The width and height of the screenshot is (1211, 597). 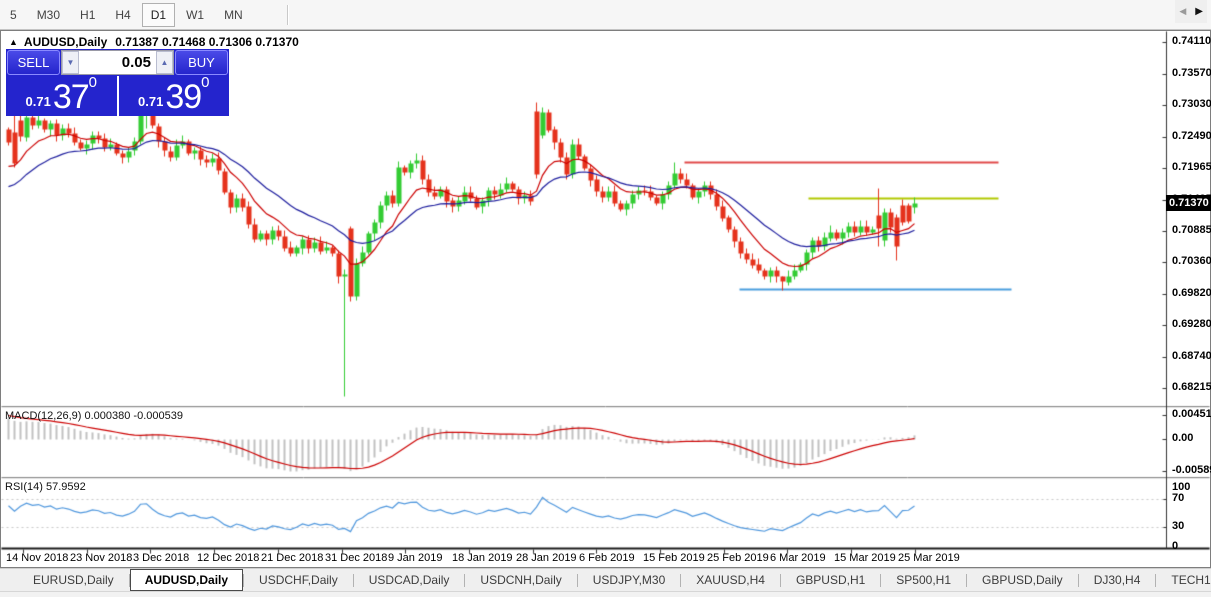 I want to click on price-axis-label: 0.74110, so click(x=1191, y=41).